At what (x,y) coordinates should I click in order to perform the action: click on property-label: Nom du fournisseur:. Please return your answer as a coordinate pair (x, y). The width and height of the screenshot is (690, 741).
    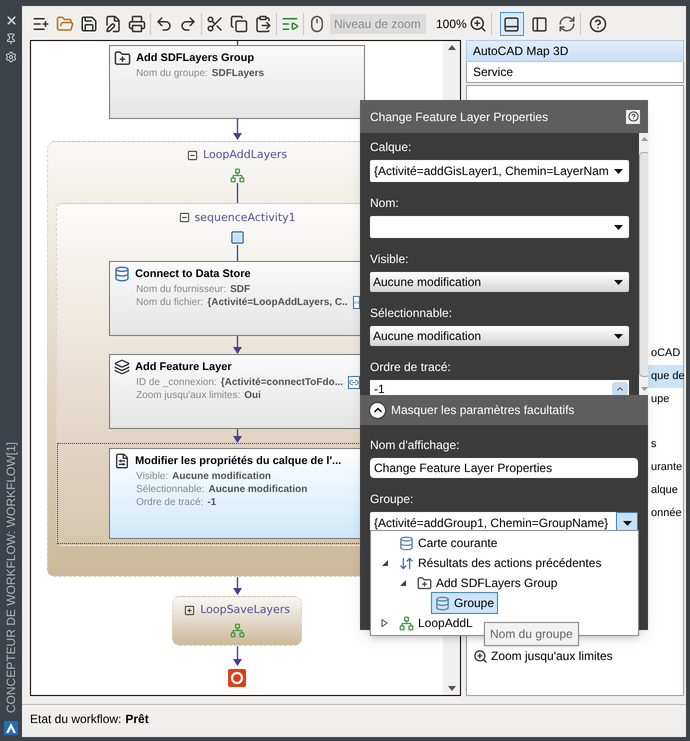
    Looking at the image, I should click on (181, 289).